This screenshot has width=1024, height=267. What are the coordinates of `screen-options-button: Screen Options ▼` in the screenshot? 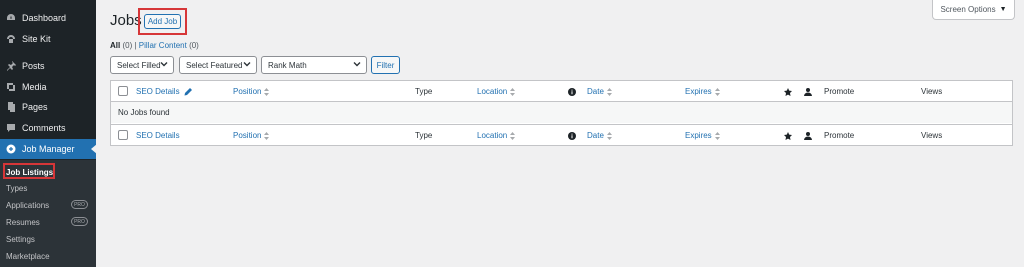 It's located at (973, 10).